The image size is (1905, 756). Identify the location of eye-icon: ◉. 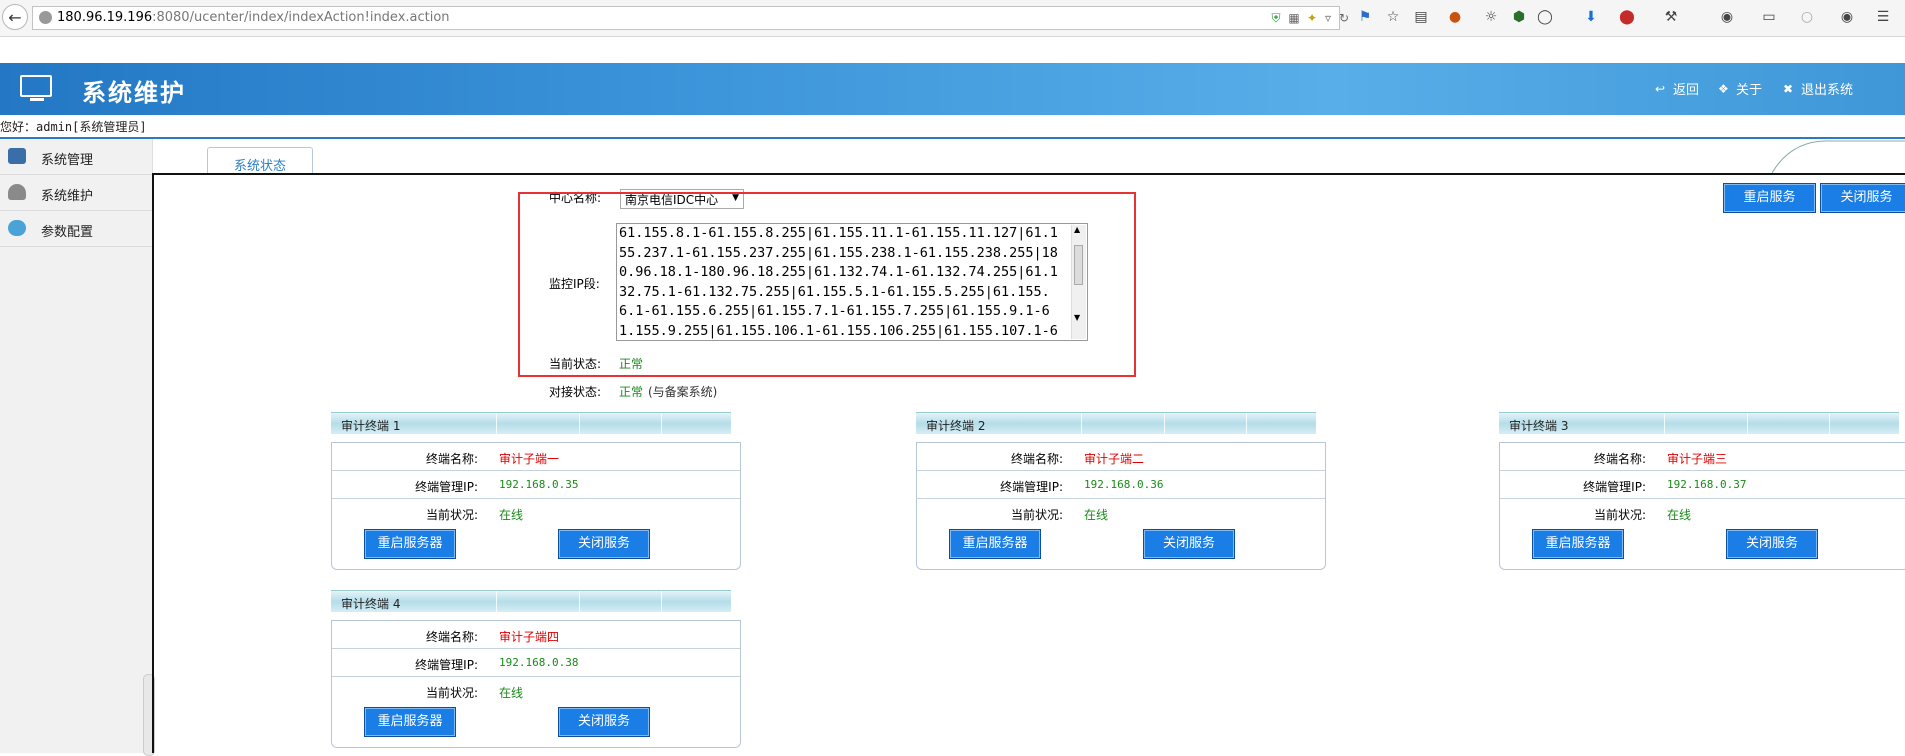
(1727, 17).